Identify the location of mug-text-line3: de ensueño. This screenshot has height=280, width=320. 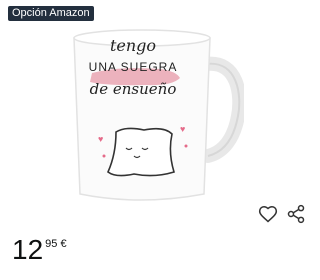
(133, 89).